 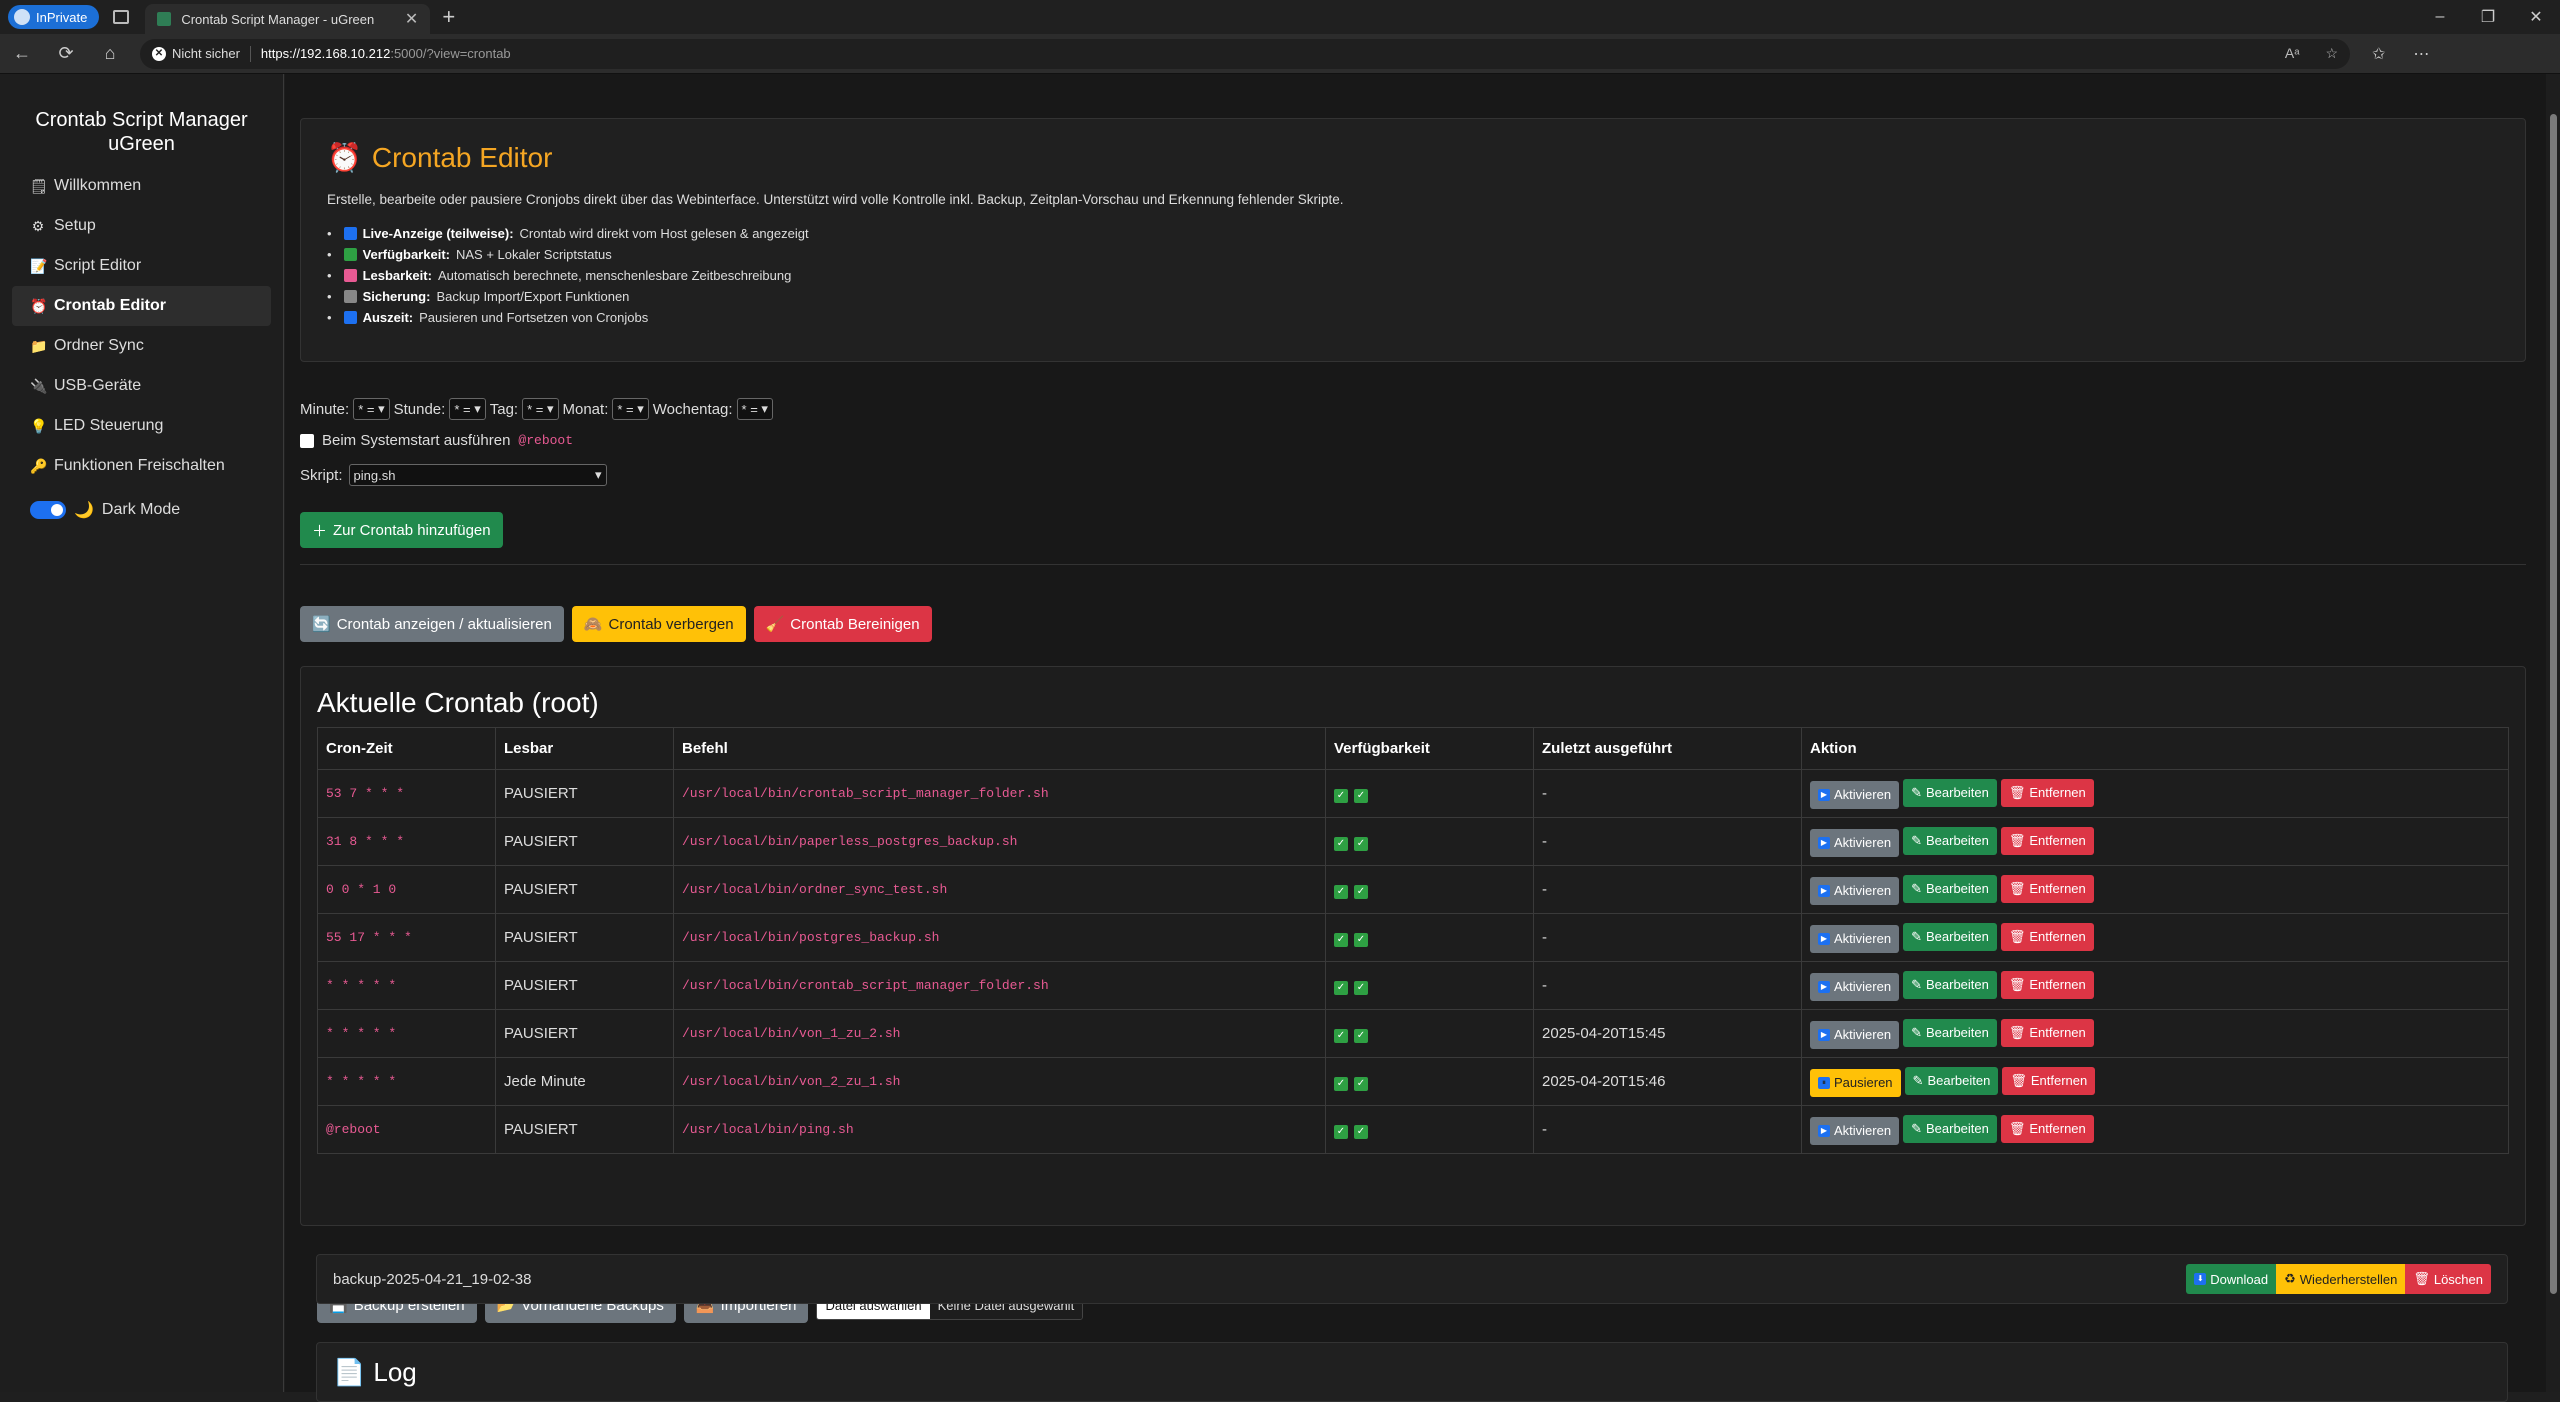 What do you see at coordinates (1863, 1034) in the screenshot?
I see `toggle-label: Aktivieren` at bounding box center [1863, 1034].